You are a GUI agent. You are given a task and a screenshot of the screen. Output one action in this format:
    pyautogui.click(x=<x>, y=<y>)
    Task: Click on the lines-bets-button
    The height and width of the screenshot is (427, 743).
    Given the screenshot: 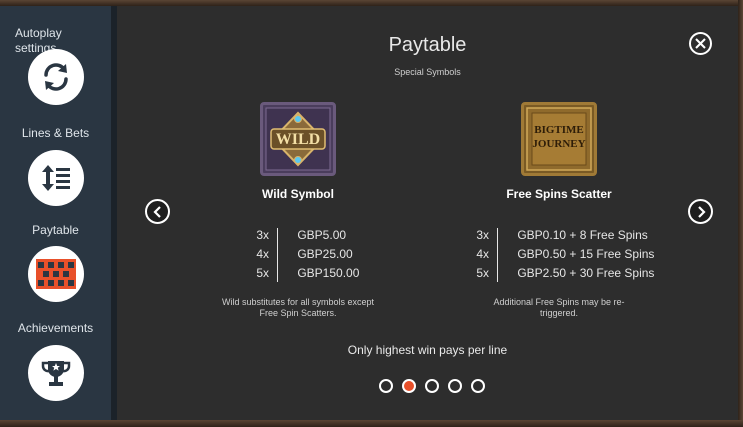 What is the action you would take?
    pyautogui.click(x=56, y=178)
    